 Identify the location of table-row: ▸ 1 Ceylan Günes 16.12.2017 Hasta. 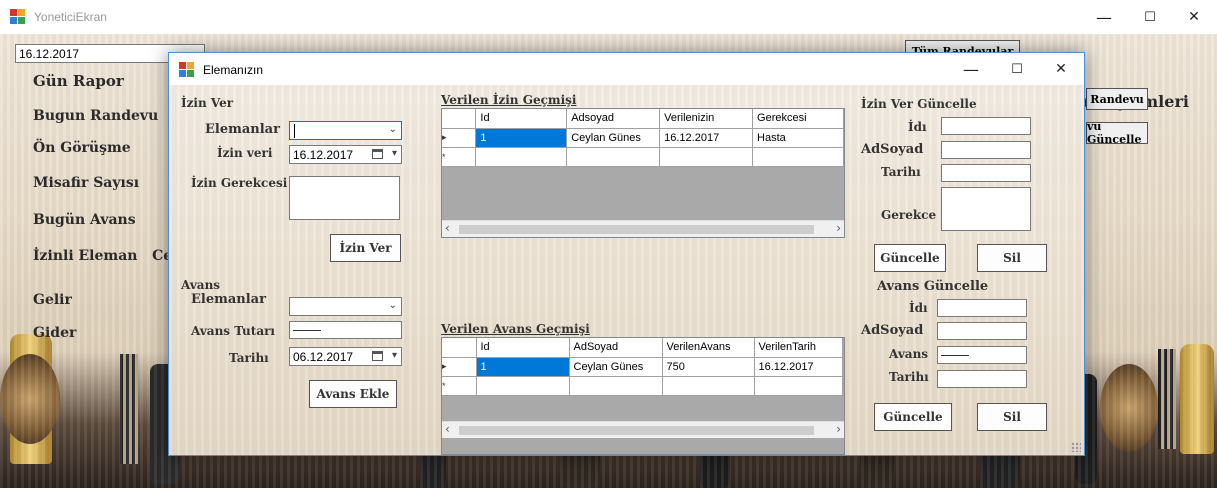
(643, 138).